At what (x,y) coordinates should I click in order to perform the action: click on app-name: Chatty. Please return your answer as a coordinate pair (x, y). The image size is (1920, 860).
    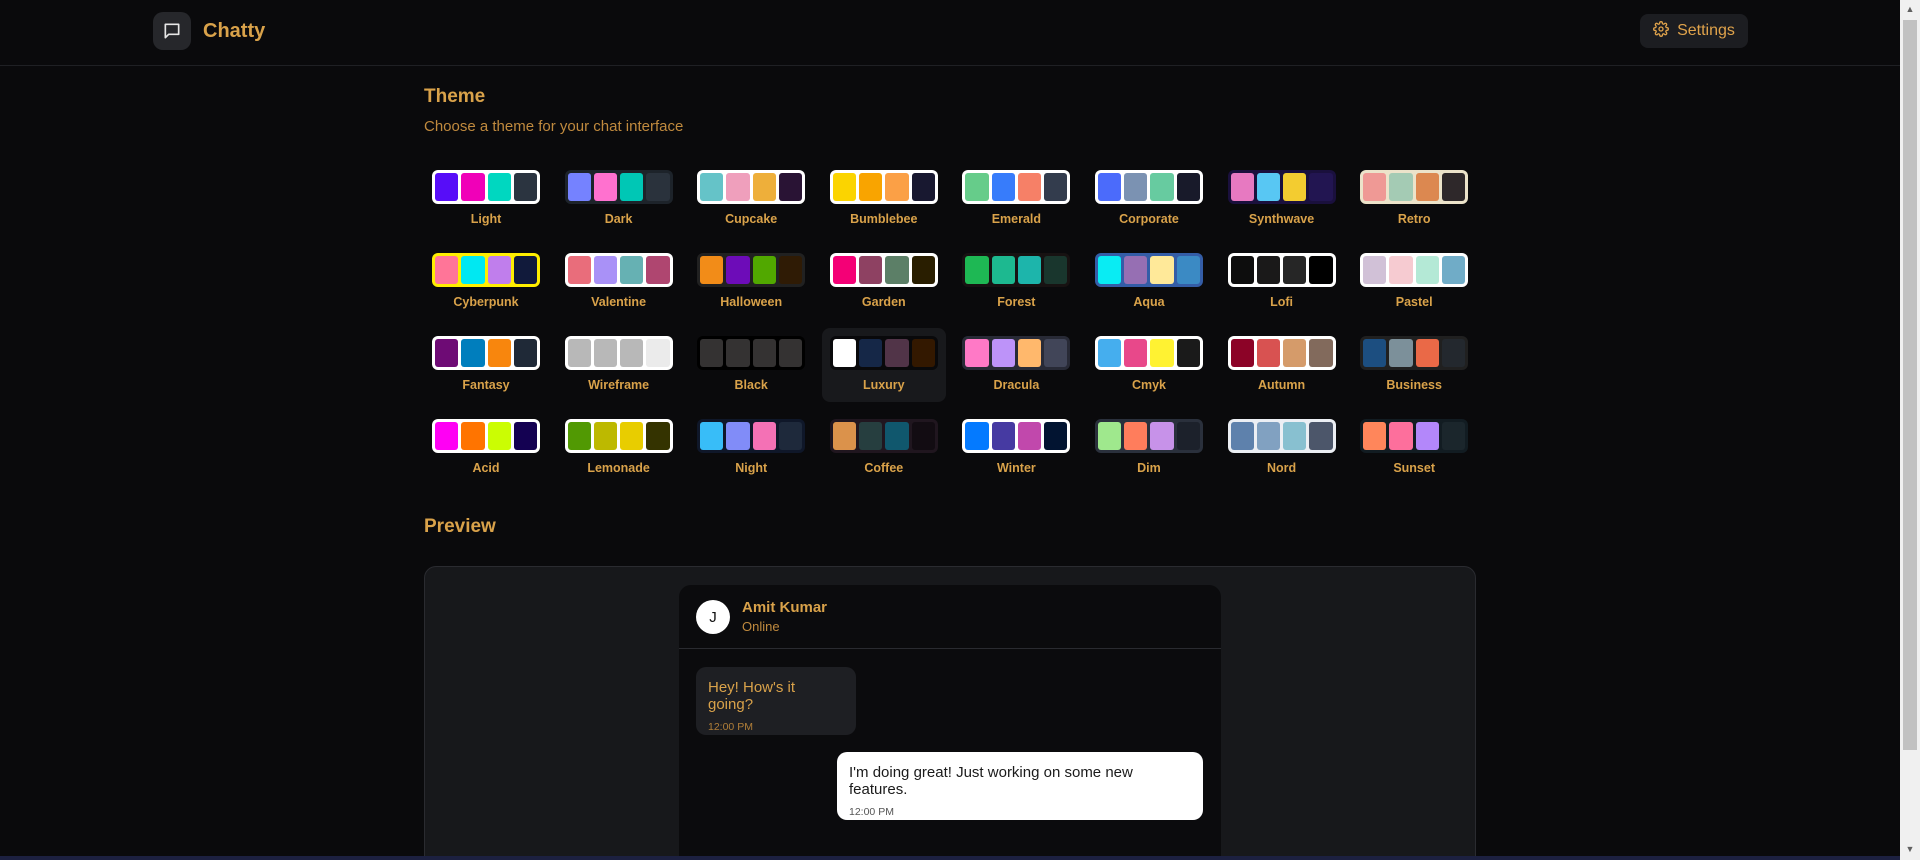
    Looking at the image, I should click on (234, 30).